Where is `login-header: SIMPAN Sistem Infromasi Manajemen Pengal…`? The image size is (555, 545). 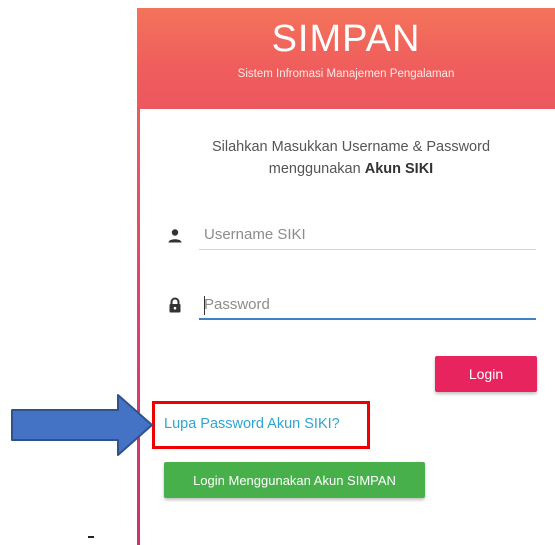
login-header: SIMPAN Sistem Infromasi Manajemen Pengal… is located at coordinates (346, 58).